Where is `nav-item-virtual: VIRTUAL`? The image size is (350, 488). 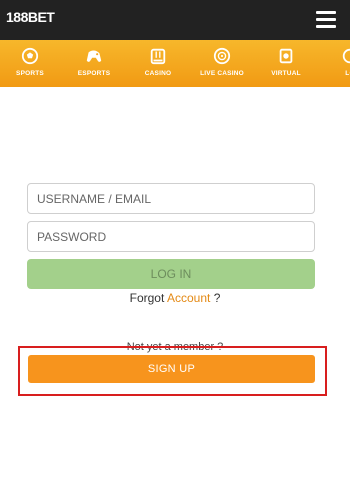 nav-item-virtual: VIRTUAL is located at coordinates (286, 63).